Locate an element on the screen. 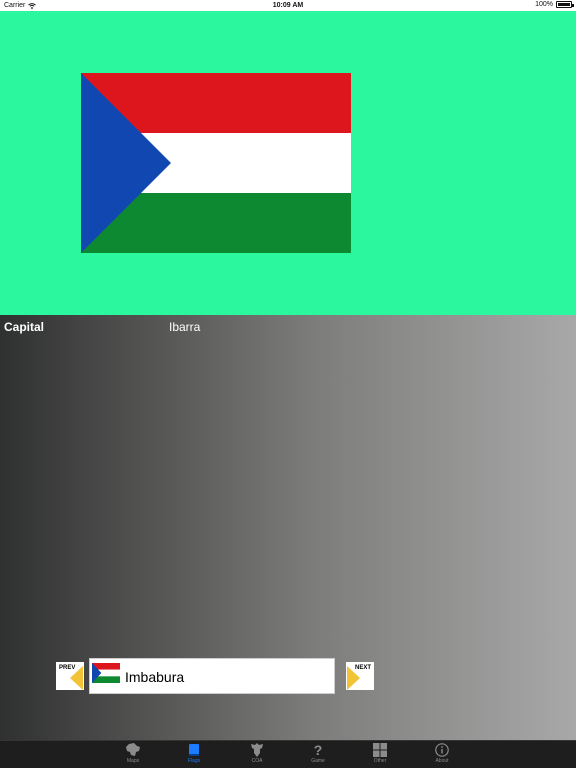 The height and width of the screenshot is (768, 576). current-item-box: Imbabura is located at coordinates (212, 676).